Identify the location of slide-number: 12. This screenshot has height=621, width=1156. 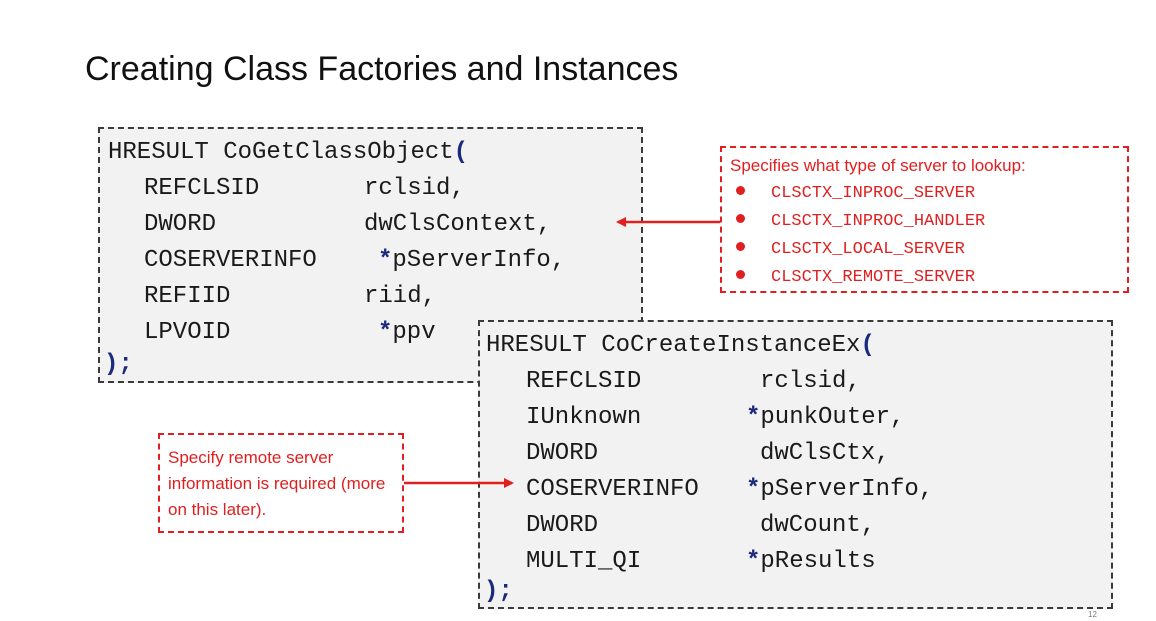
(1092, 614).